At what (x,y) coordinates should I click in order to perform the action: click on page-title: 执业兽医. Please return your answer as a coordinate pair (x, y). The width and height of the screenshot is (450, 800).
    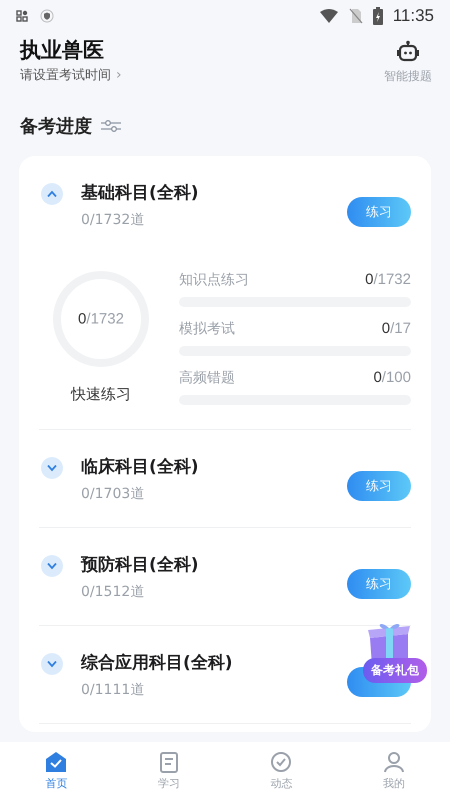
    Looking at the image, I should click on (62, 50).